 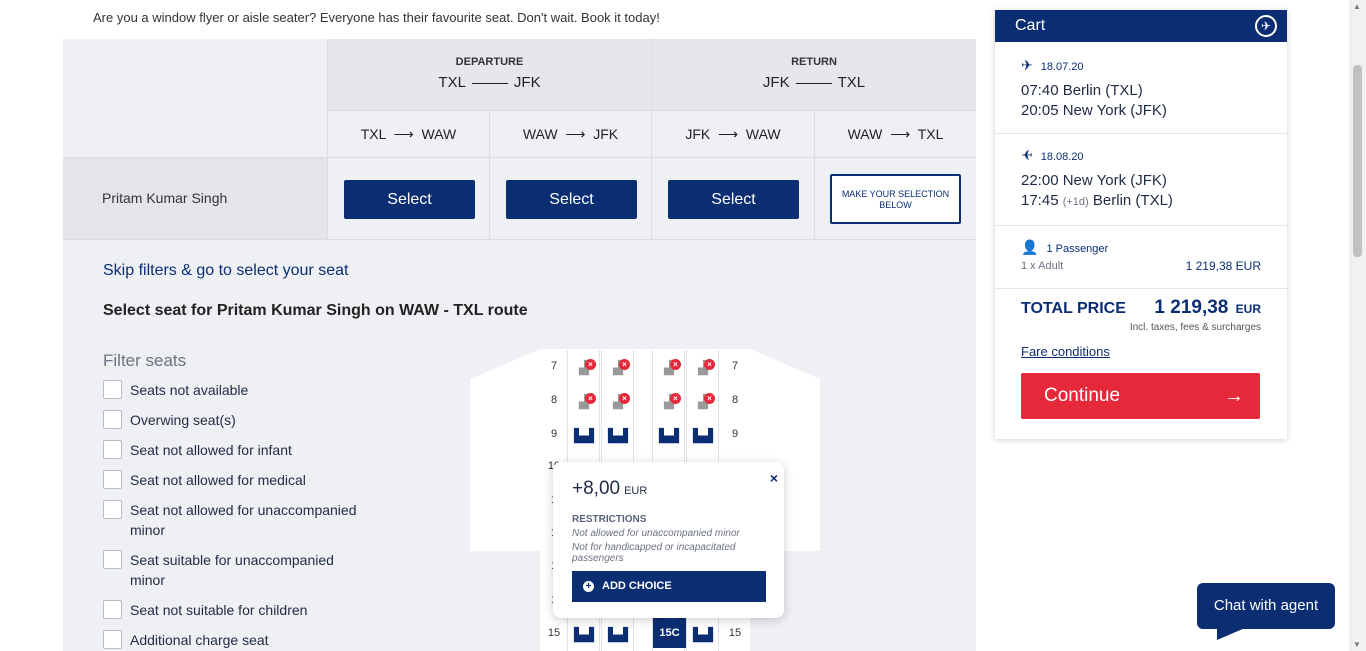 I want to click on return-to: TXL, so click(x=851, y=82).